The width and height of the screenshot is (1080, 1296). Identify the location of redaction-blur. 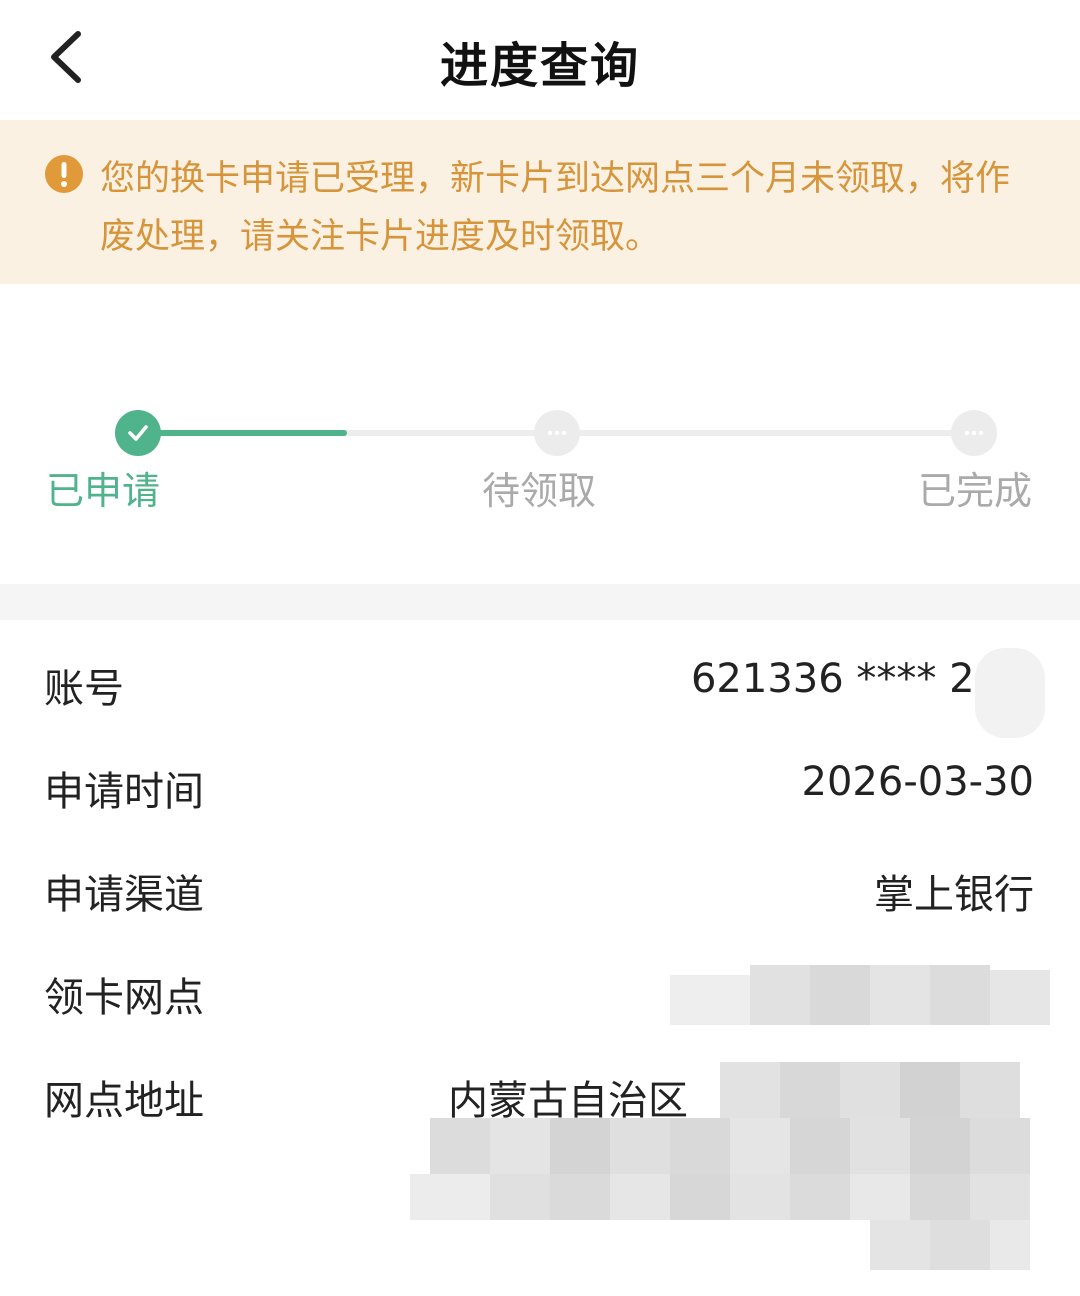
(1010, 693).